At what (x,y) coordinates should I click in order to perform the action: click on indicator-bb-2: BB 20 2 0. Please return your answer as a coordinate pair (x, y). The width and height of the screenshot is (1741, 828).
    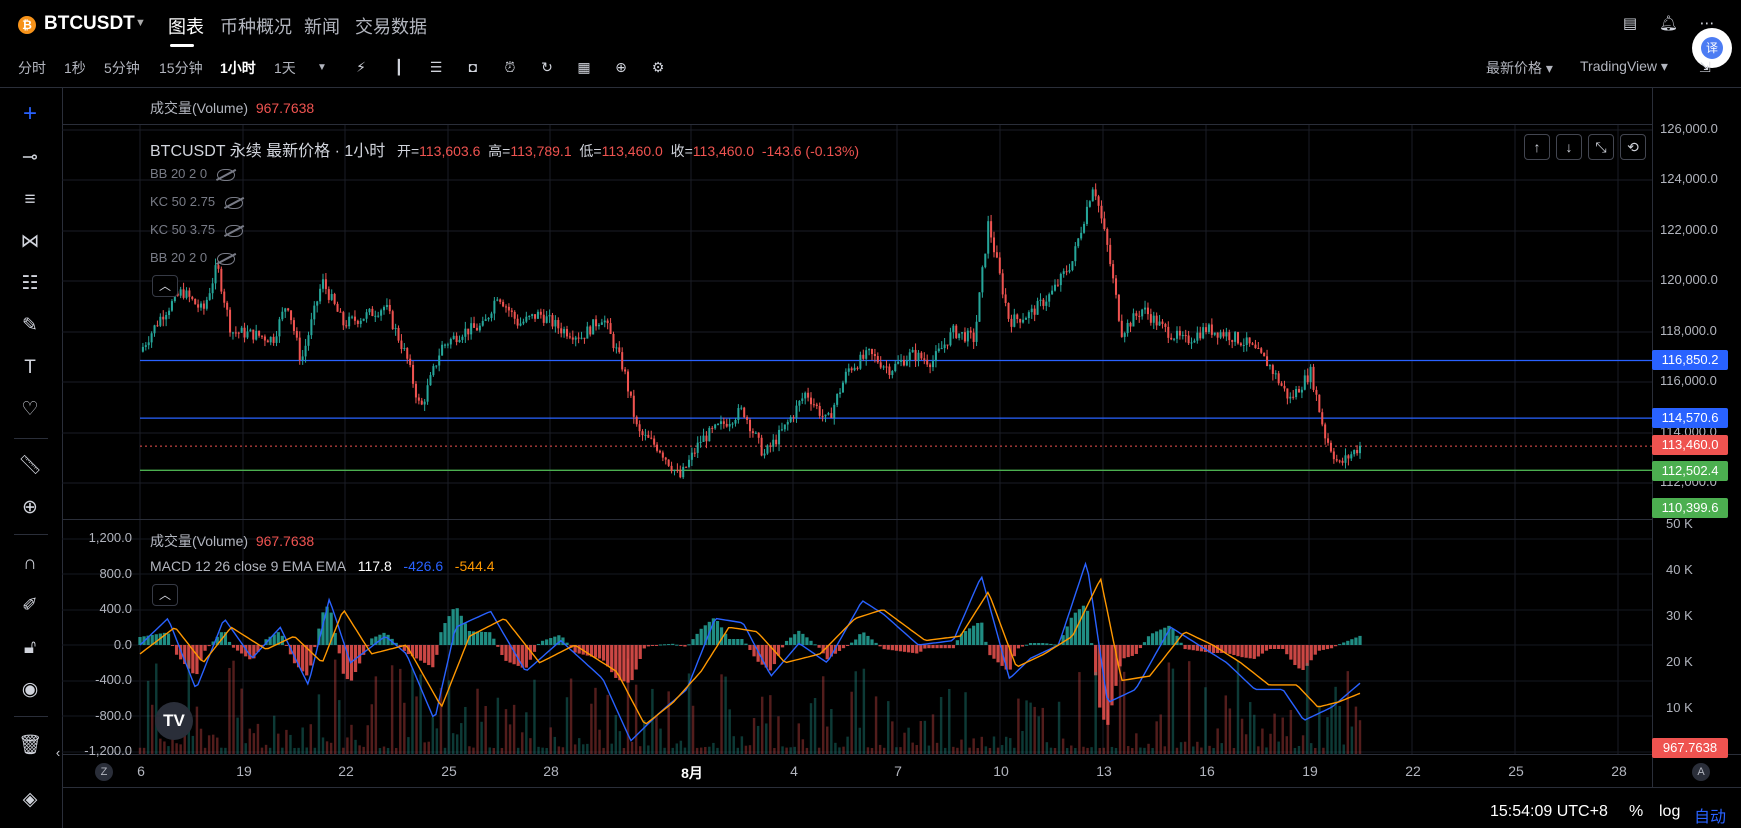
    Looking at the image, I should click on (193, 257).